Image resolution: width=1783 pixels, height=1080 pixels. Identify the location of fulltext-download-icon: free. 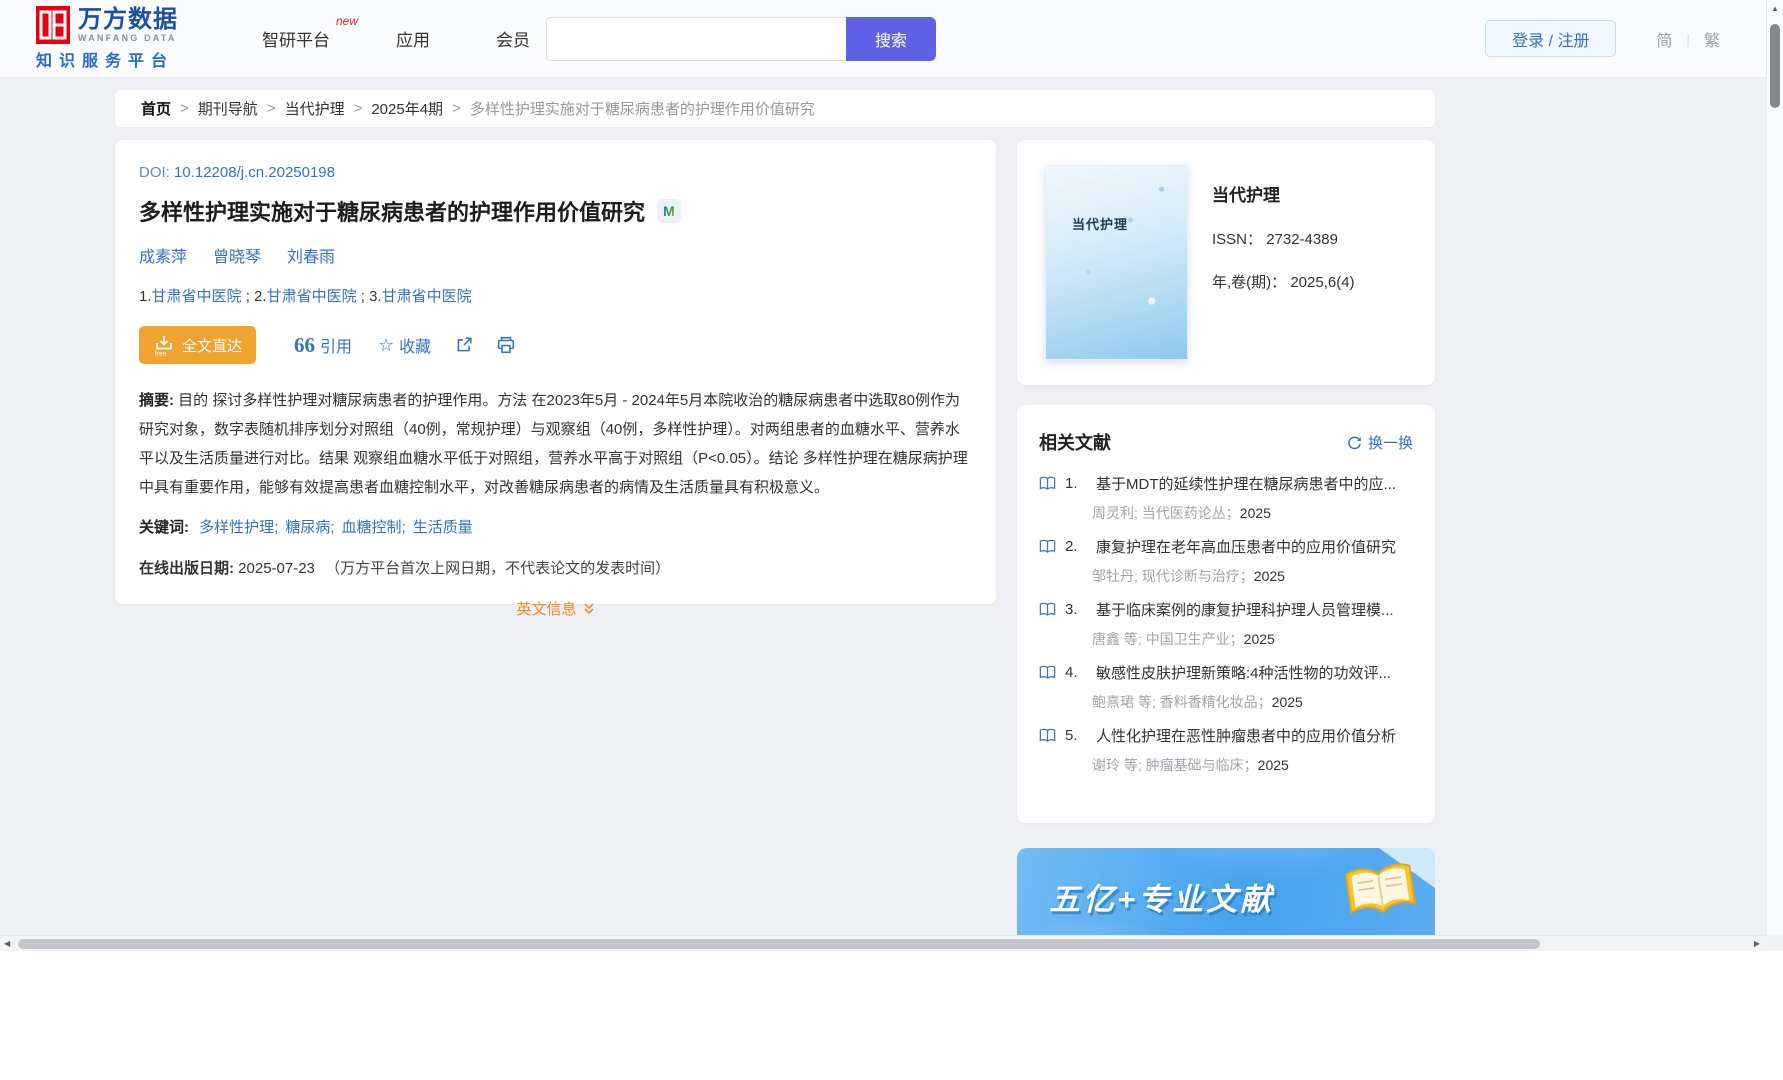
(164, 345).